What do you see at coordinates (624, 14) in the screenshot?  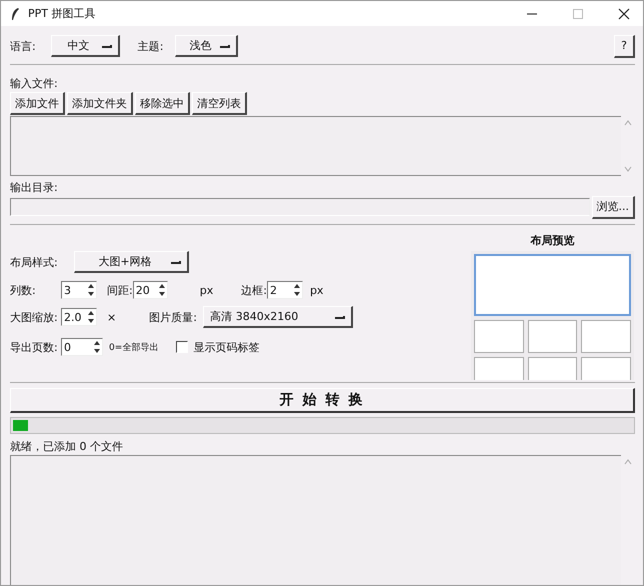 I see `close-icon` at bounding box center [624, 14].